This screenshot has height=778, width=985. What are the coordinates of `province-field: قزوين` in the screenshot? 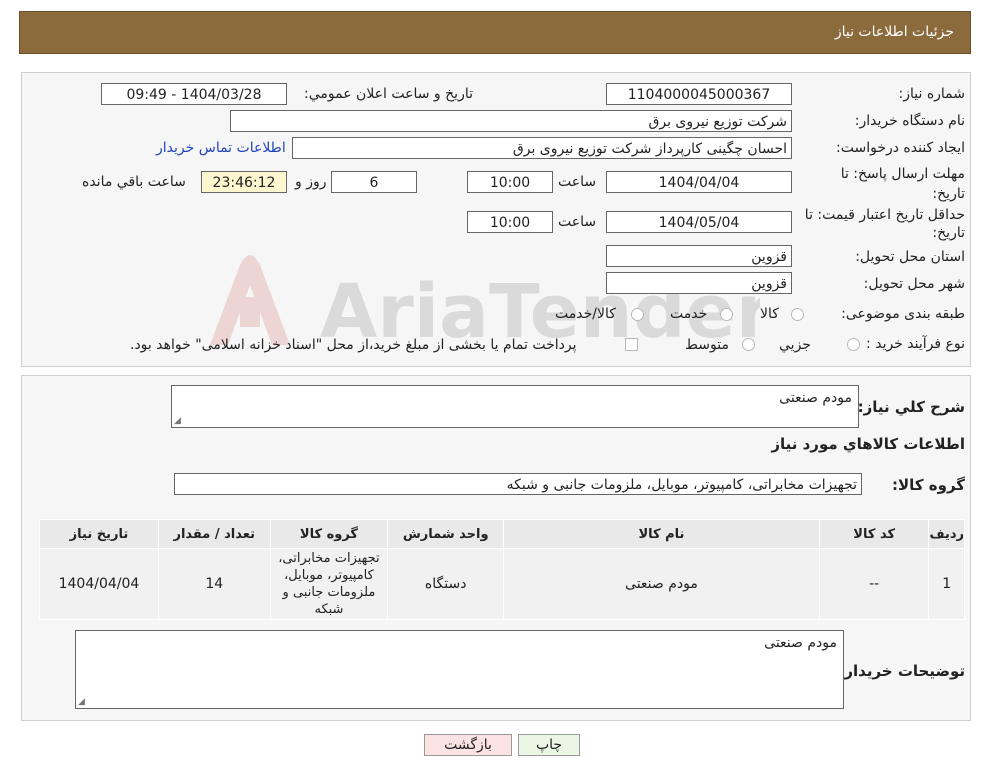 It's located at (699, 256).